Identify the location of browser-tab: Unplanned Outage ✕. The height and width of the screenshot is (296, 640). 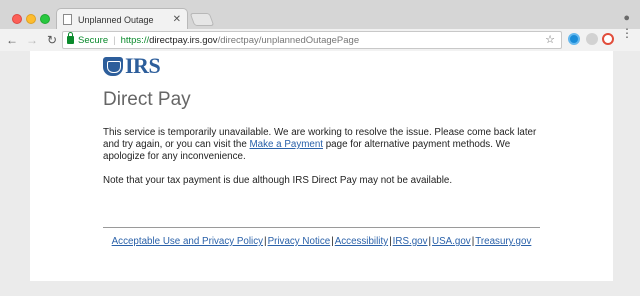
(122, 19).